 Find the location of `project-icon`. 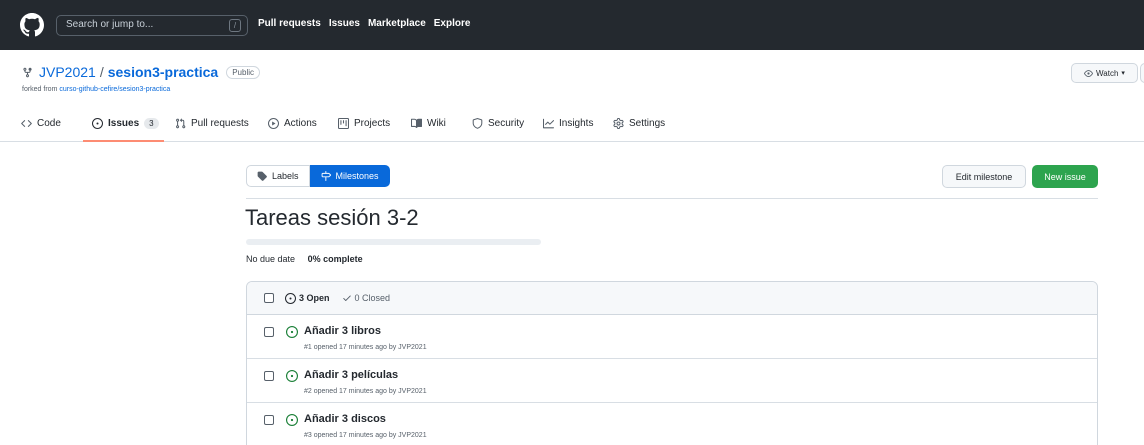

project-icon is located at coordinates (343, 123).